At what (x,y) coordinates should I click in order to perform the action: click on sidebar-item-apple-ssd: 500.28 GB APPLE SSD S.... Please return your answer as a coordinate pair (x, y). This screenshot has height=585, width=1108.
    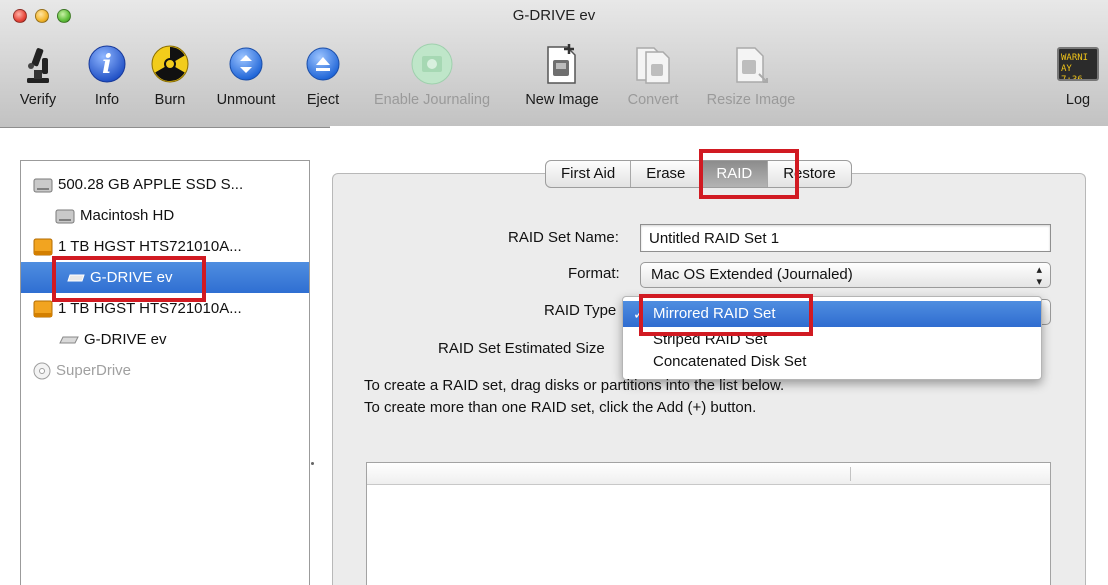
    Looking at the image, I should click on (165, 184).